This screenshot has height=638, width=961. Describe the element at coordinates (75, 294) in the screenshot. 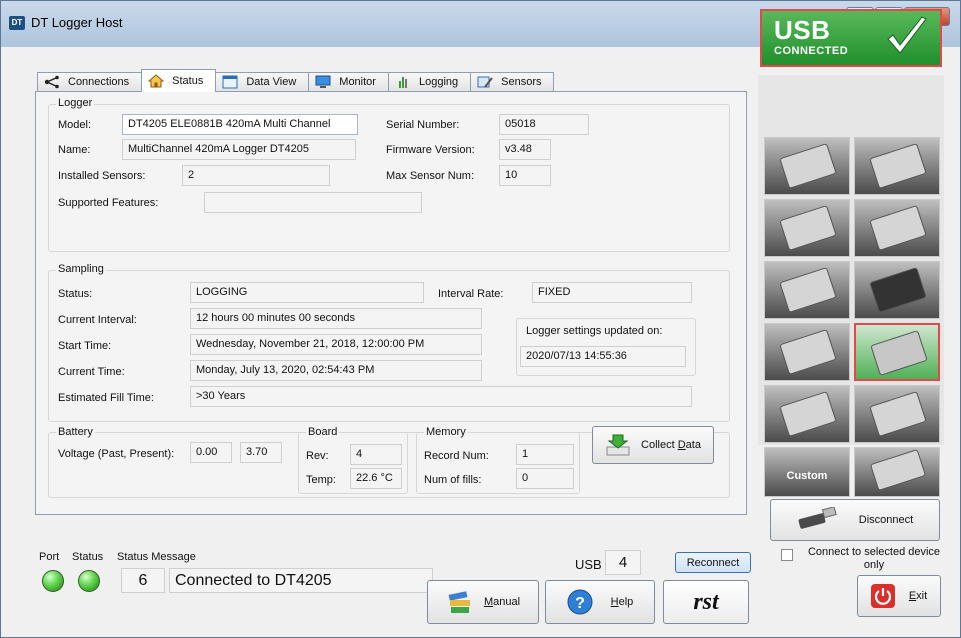

I see `sampling-status-label: Status:` at that location.